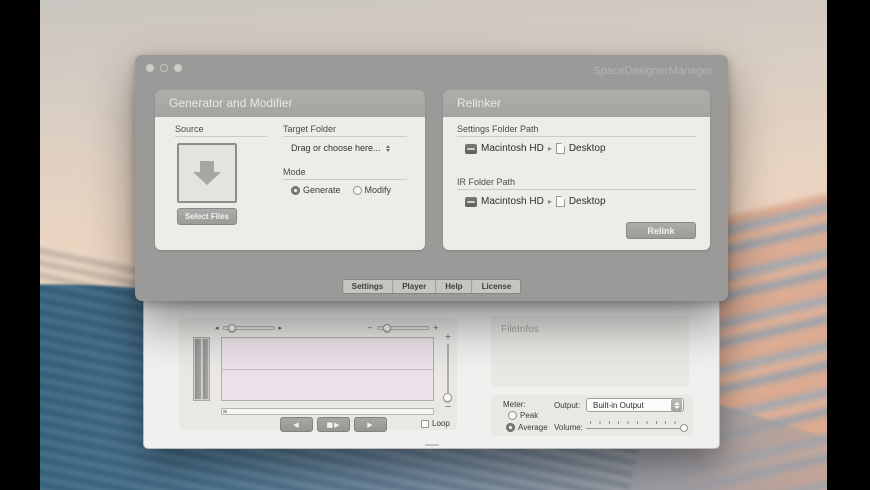 This screenshot has height=490, width=870. I want to click on source-drop-zone, so click(207, 173).